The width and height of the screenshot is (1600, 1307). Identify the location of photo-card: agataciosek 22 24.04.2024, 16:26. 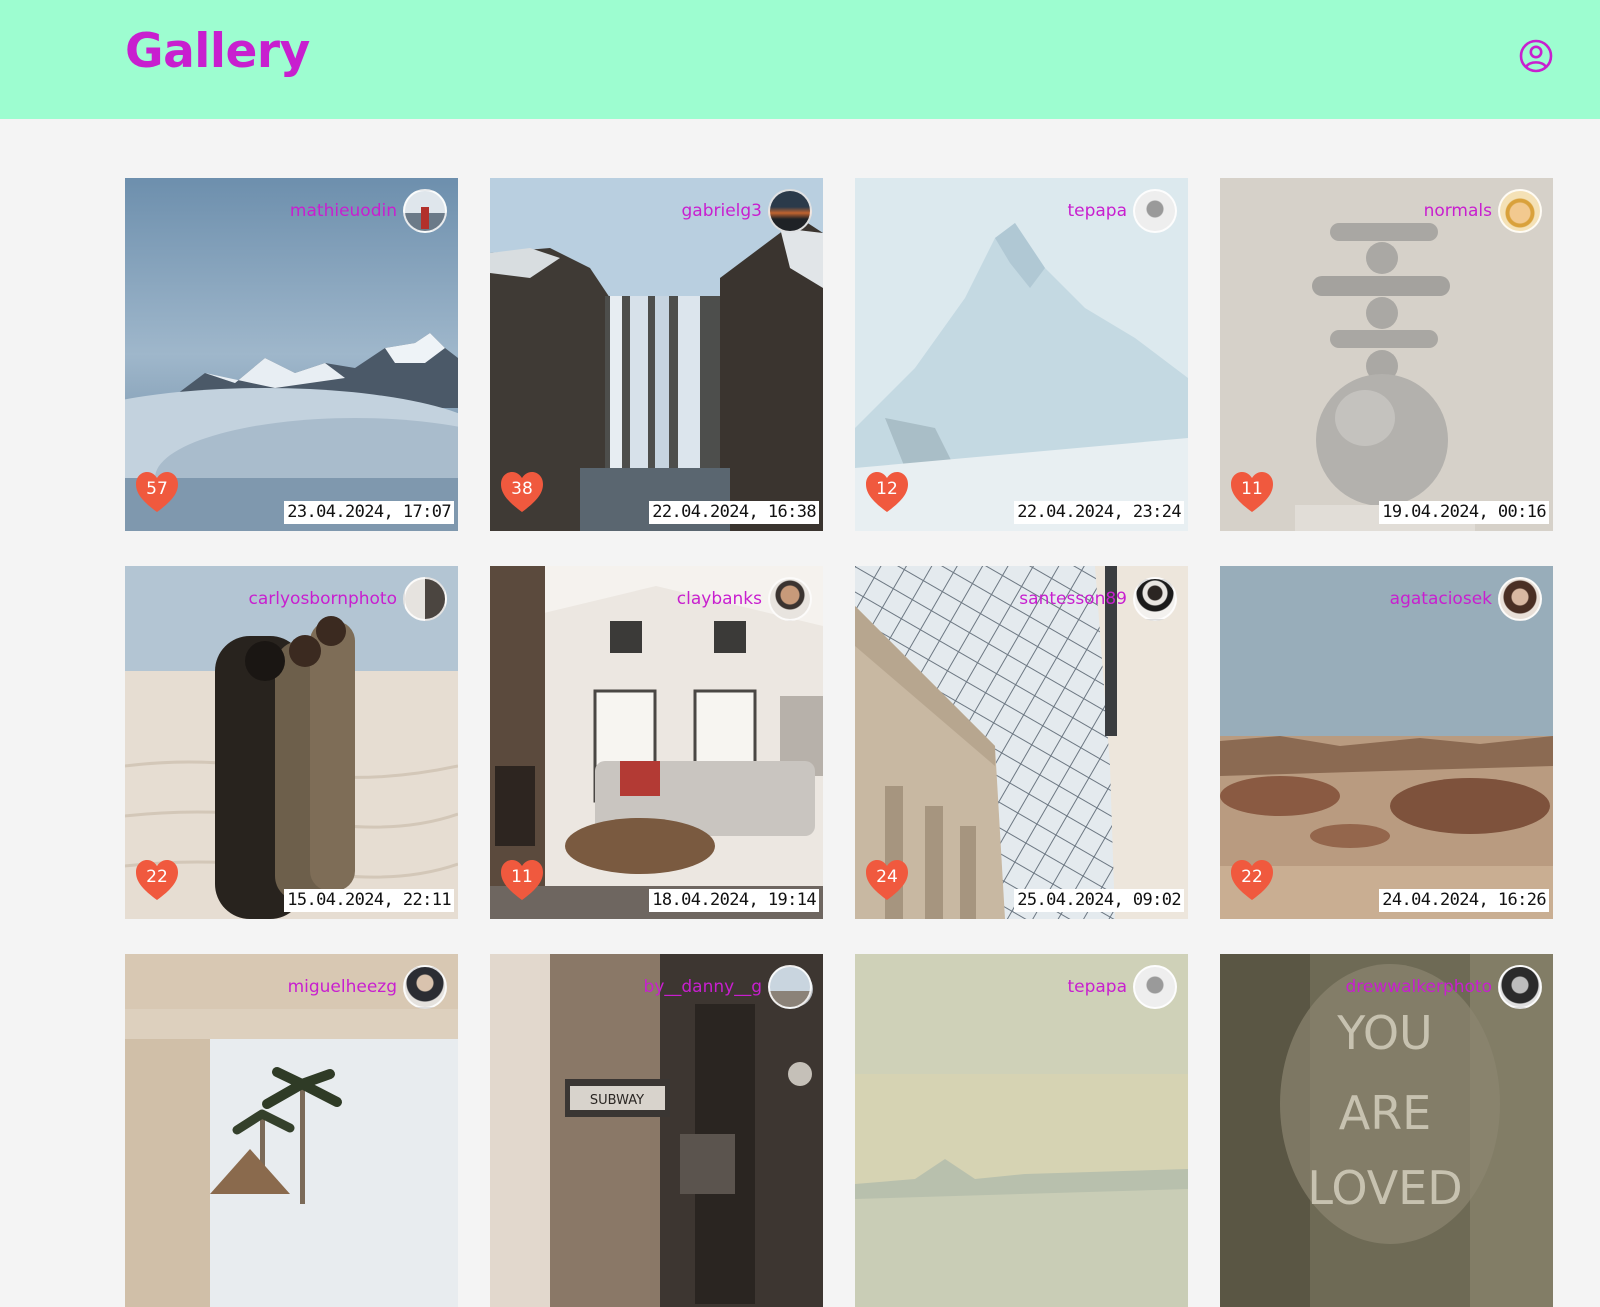
(1386, 742).